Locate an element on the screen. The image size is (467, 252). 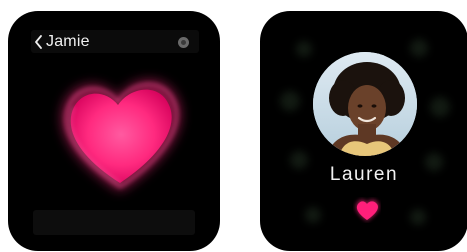
heart-icon is located at coordinates (367, 210).